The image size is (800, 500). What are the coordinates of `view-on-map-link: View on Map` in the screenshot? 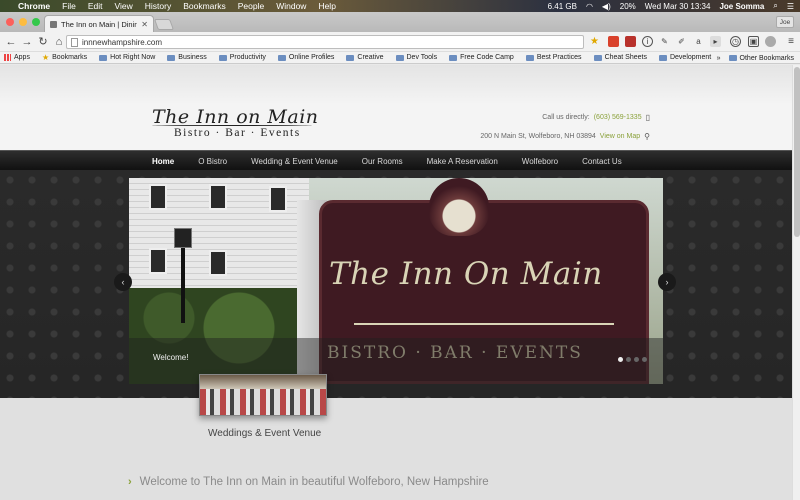 It's located at (620, 136).